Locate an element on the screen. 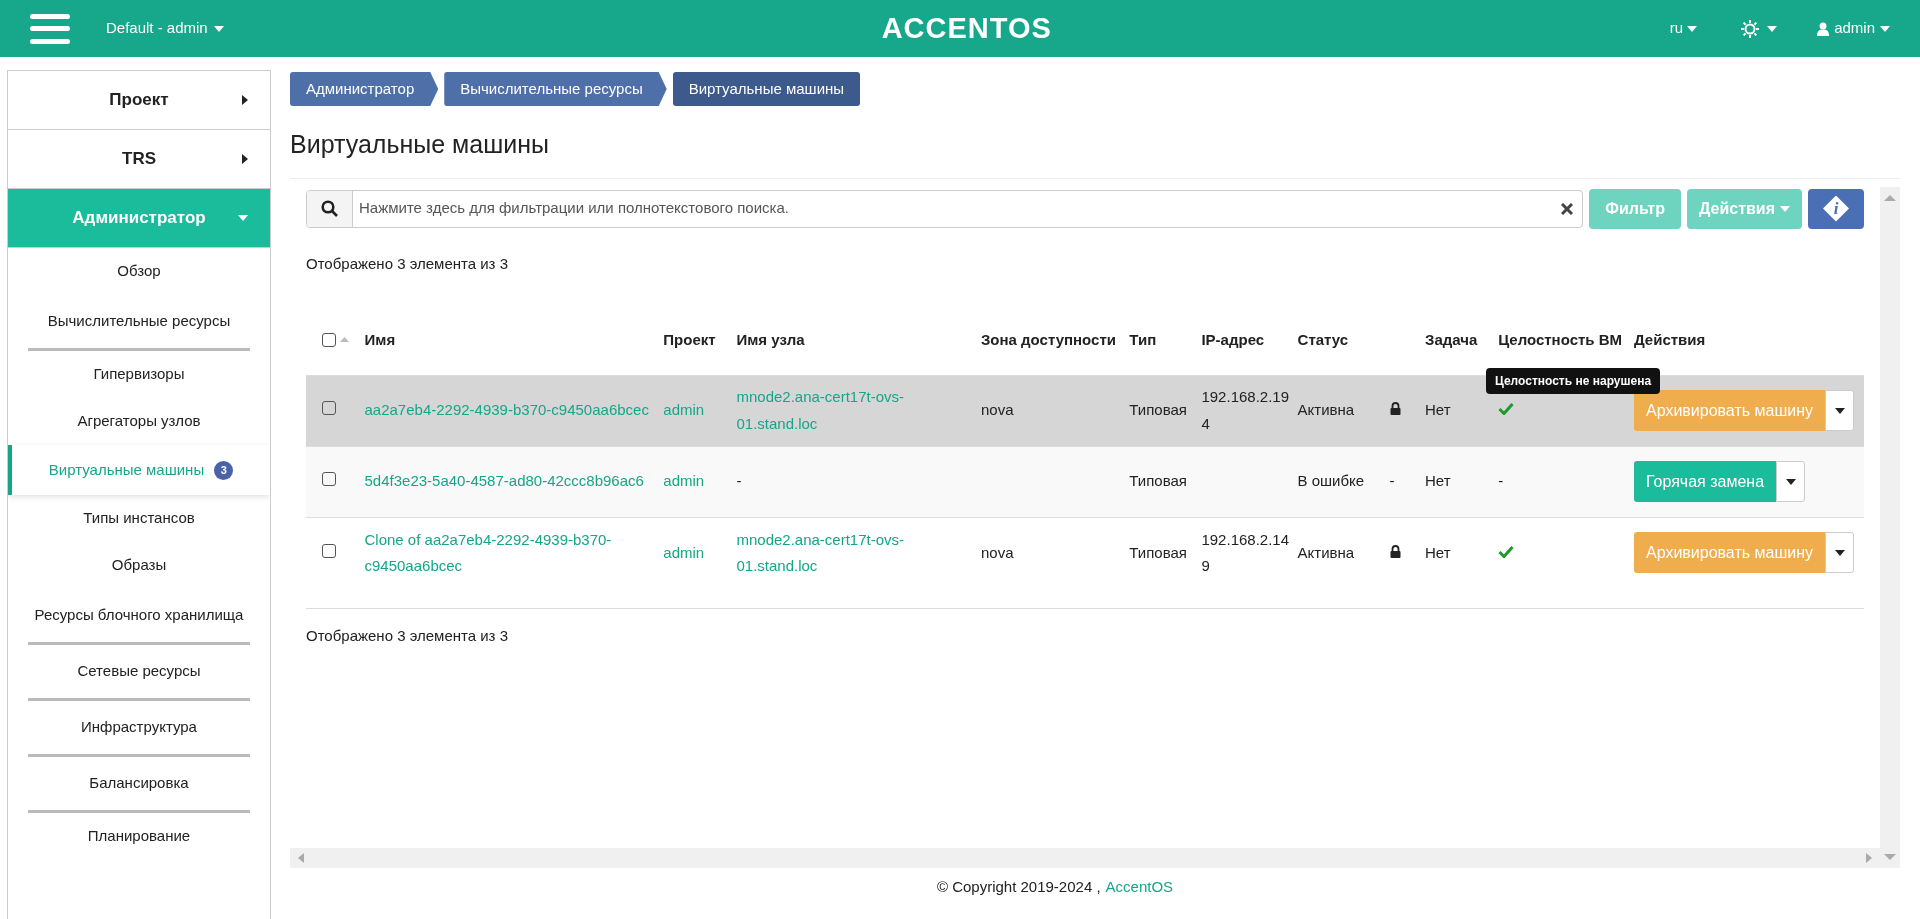 Image resolution: width=1920 pixels, height=919 pixels. column-header: Проект is located at coordinates (689, 339).